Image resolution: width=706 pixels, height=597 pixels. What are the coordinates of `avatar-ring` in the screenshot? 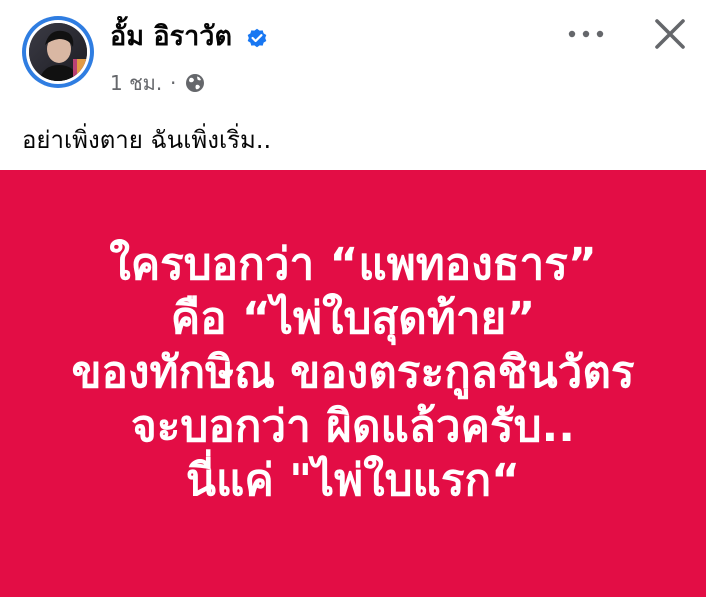 It's located at (58, 52).